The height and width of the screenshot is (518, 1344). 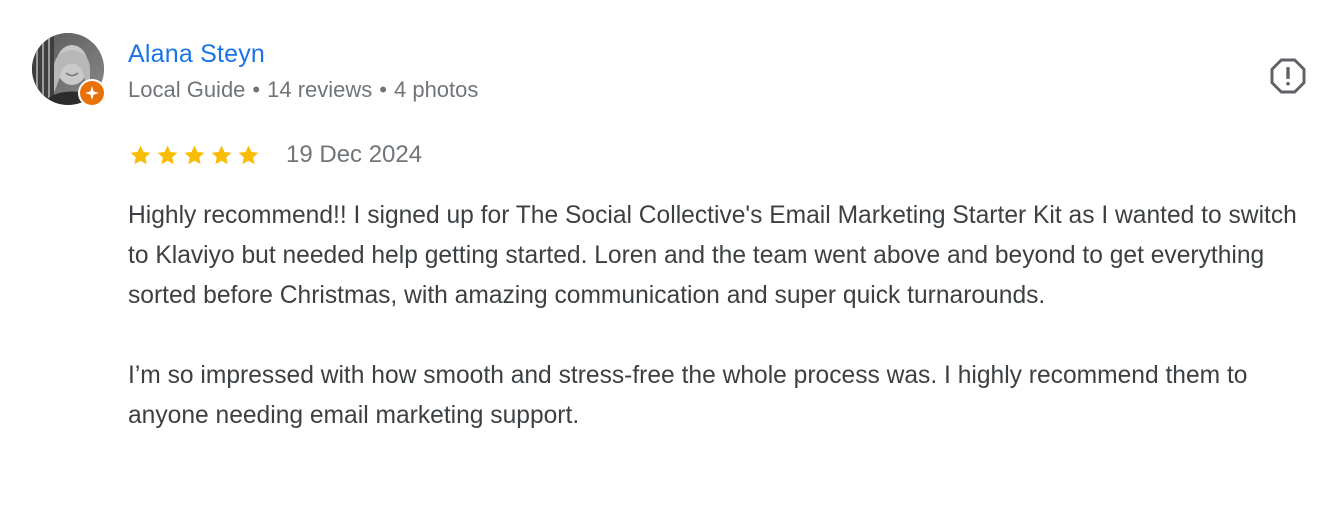 What do you see at coordinates (187, 89) in the screenshot?
I see `reviewer-level: Local Guide` at bounding box center [187, 89].